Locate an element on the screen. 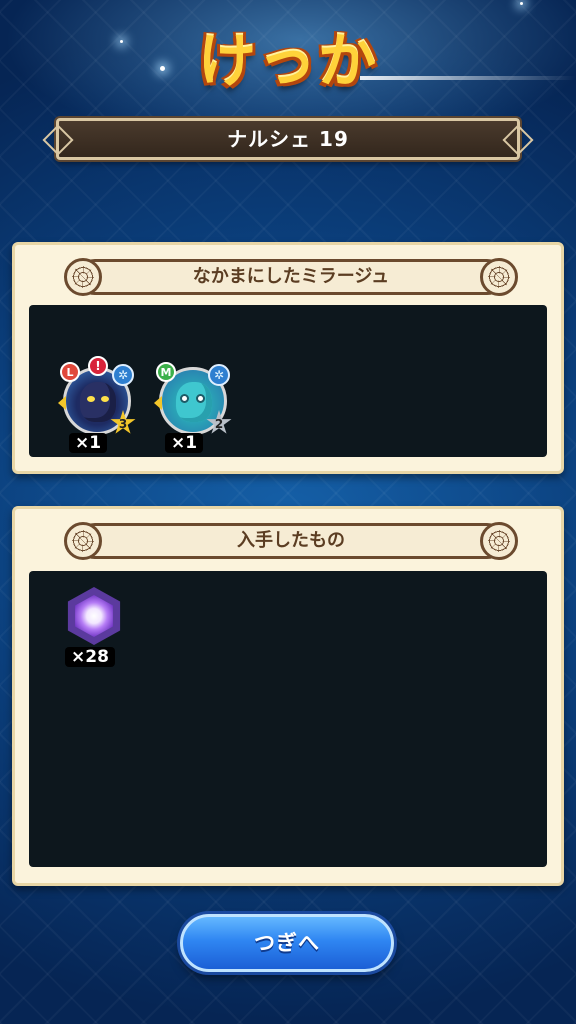 The width and height of the screenshot is (576, 1024). blue-frog-mirage-icon is located at coordinates (194, 402).